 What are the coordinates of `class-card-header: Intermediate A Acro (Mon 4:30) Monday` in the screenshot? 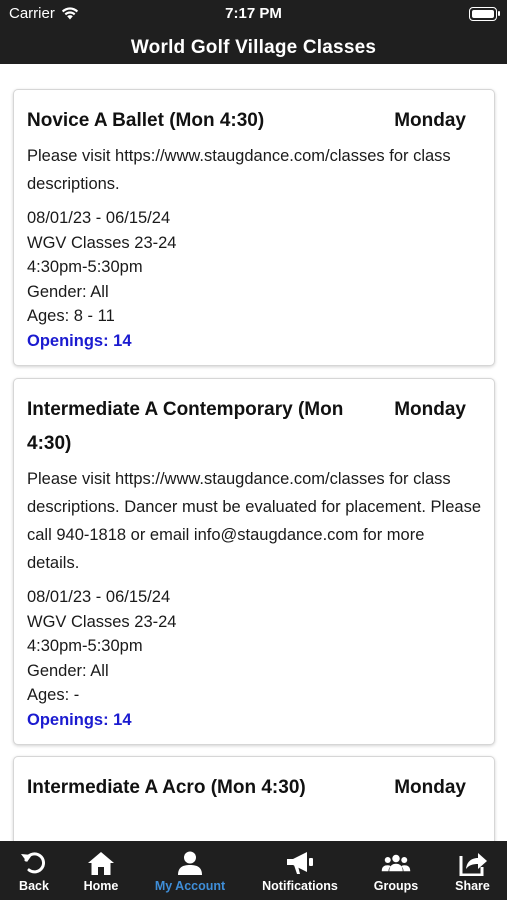 It's located at (254, 788).